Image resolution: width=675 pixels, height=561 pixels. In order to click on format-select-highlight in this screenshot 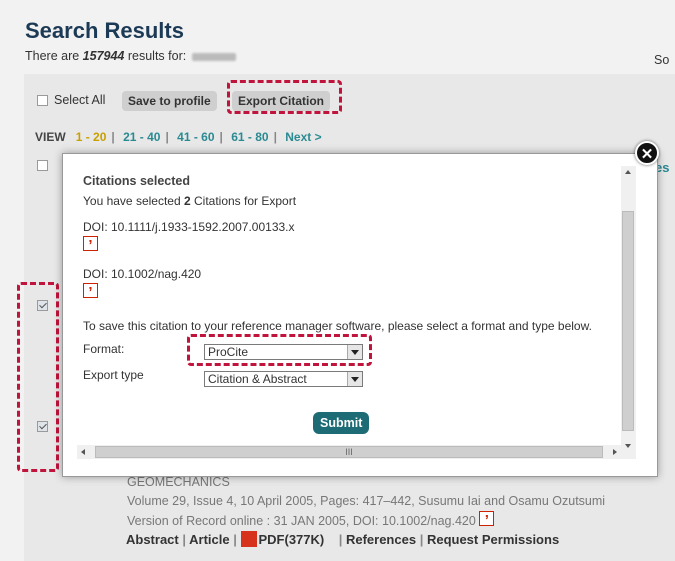, I will do `click(279, 350)`.